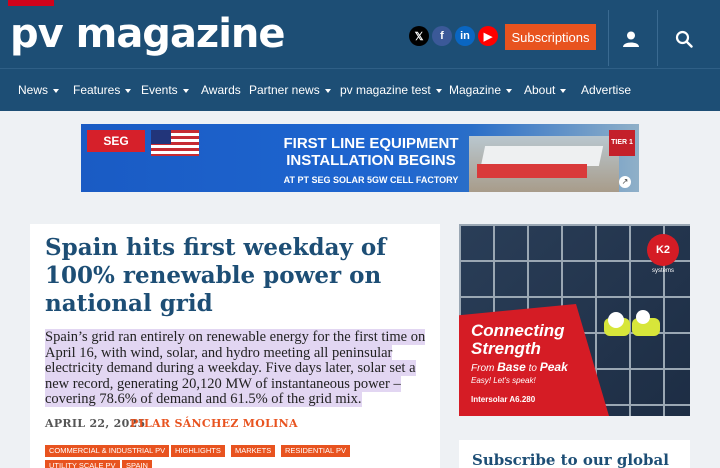  I want to click on nav-item-advertise: Advertise, so click(606, 90).